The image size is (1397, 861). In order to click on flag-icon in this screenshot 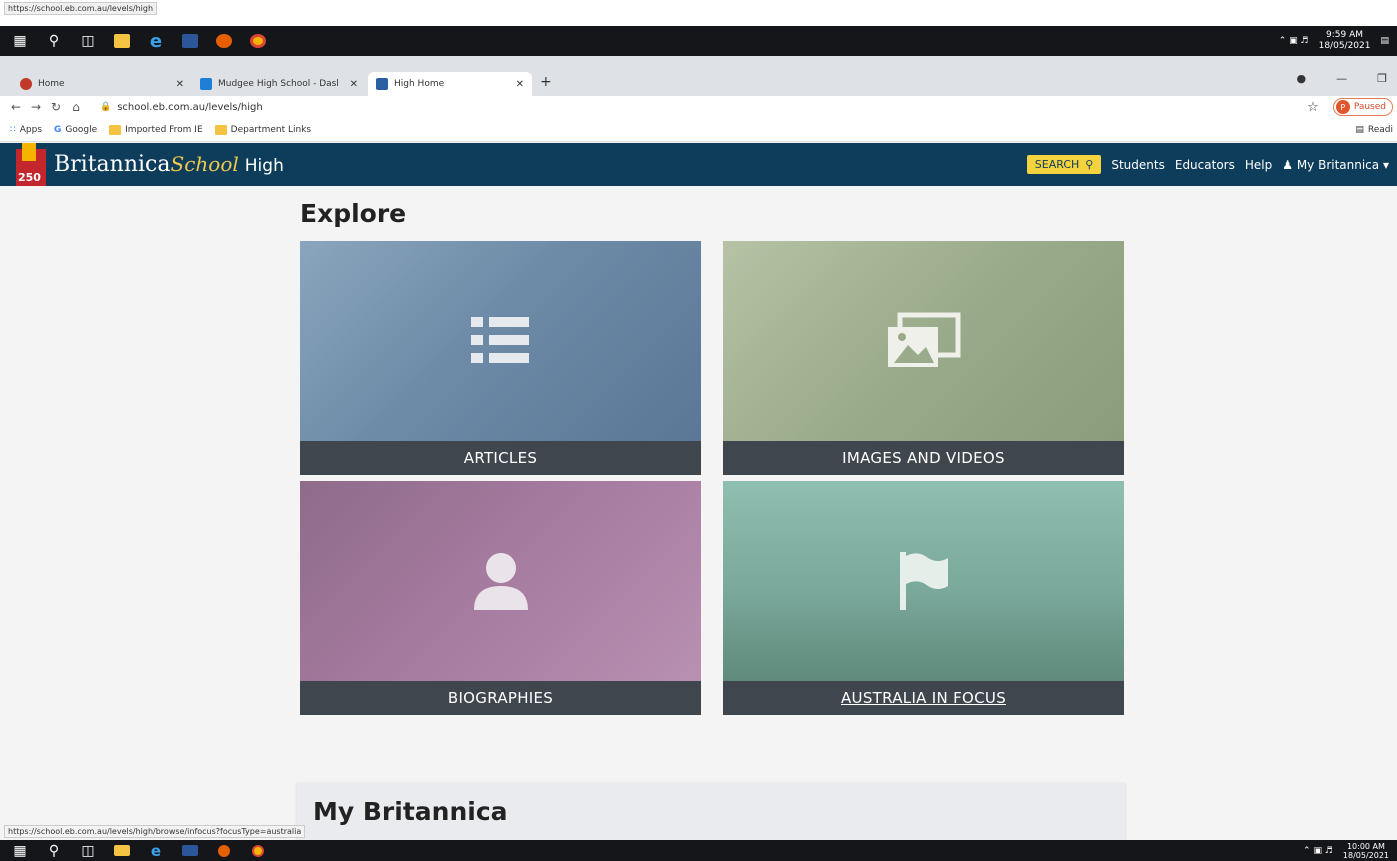, I will do `click(923, 581)`.